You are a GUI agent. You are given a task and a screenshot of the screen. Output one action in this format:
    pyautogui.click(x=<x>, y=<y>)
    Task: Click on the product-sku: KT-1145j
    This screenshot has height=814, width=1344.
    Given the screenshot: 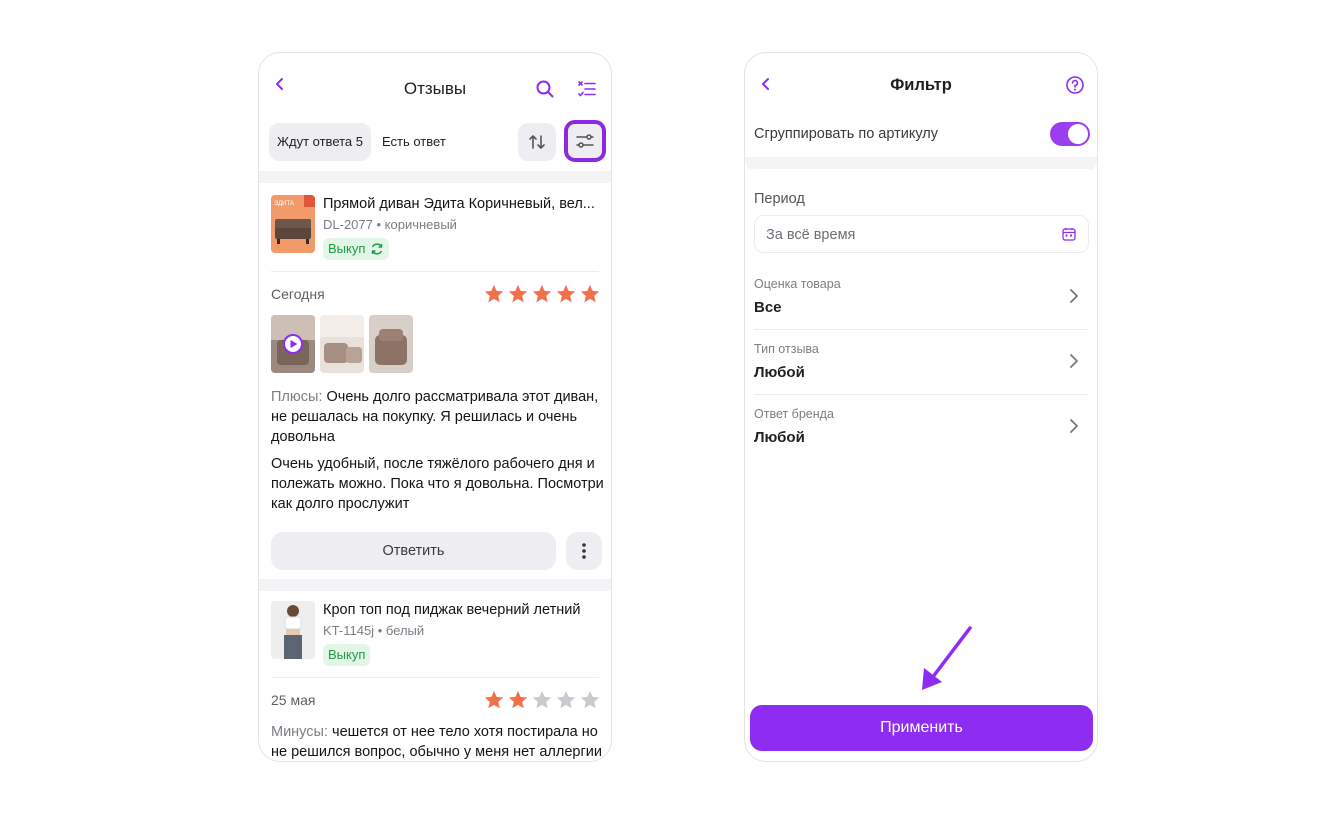 What is the action you would take?
    pyautogui.click(x=349, y=630)
    